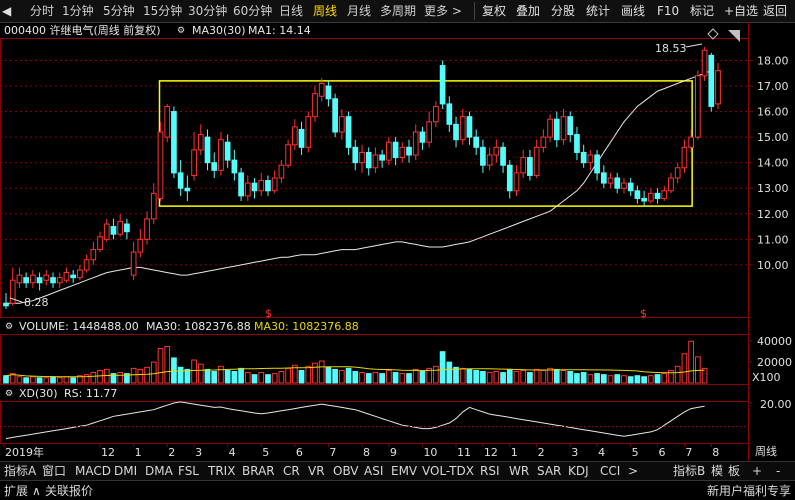 This screenshot has width=795, height=500. What do you see at coordinates (702, 11) in the screenshot?
I see `mark-button: 标记` at bounding box center [702, 11].